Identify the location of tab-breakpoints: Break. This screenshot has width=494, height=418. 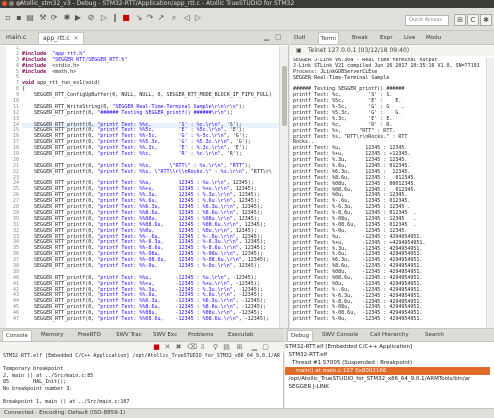
(360, 38).